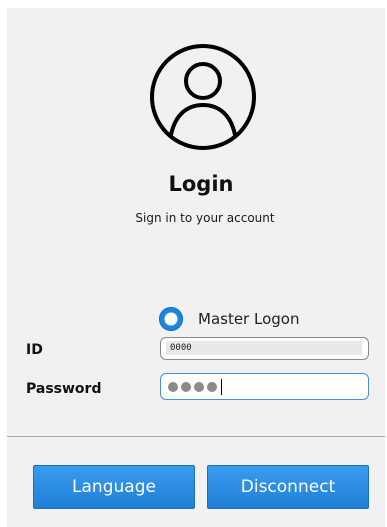 This screenshot has height=527, width=387. What do you see at coordinates (196, 436) in the screenshot?
I see `divider` at bounding box center [196, 436].